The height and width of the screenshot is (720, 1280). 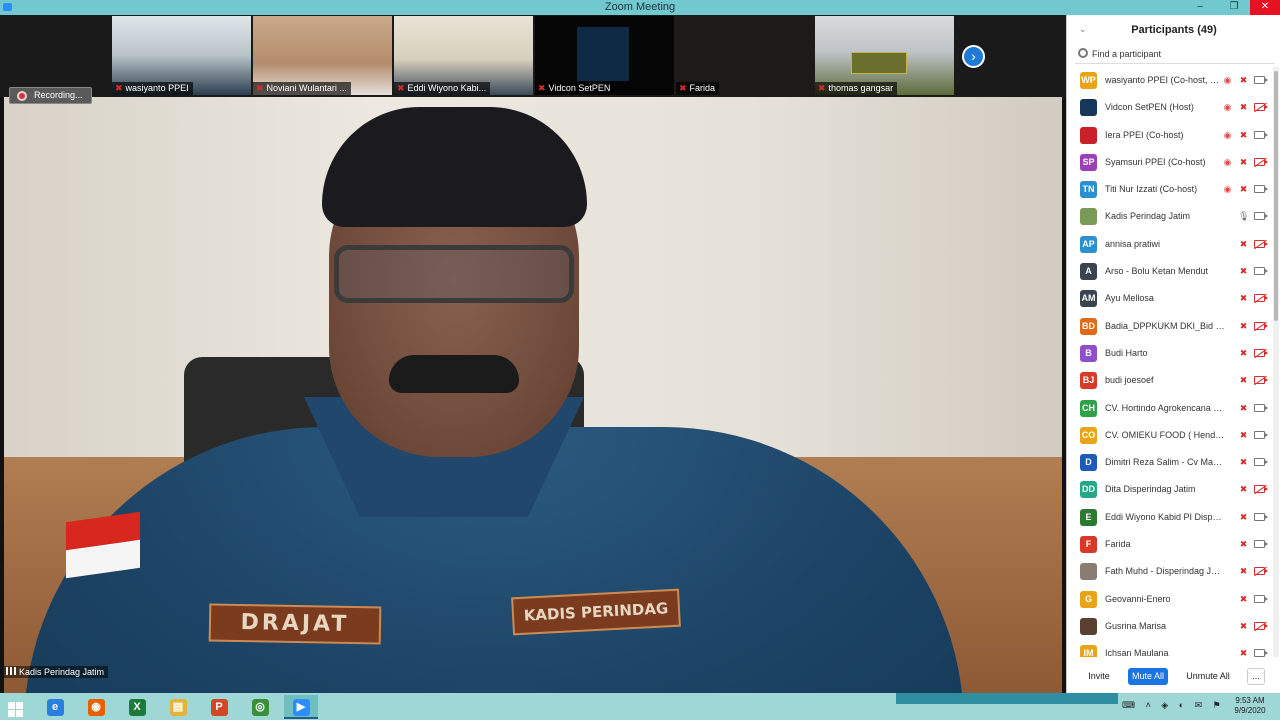 What do you see at coordinates (1170, 298) in the screenshot?
I see `participant-row: AM Ayu Mellosa ✖` at bounding box center [1170, 298].